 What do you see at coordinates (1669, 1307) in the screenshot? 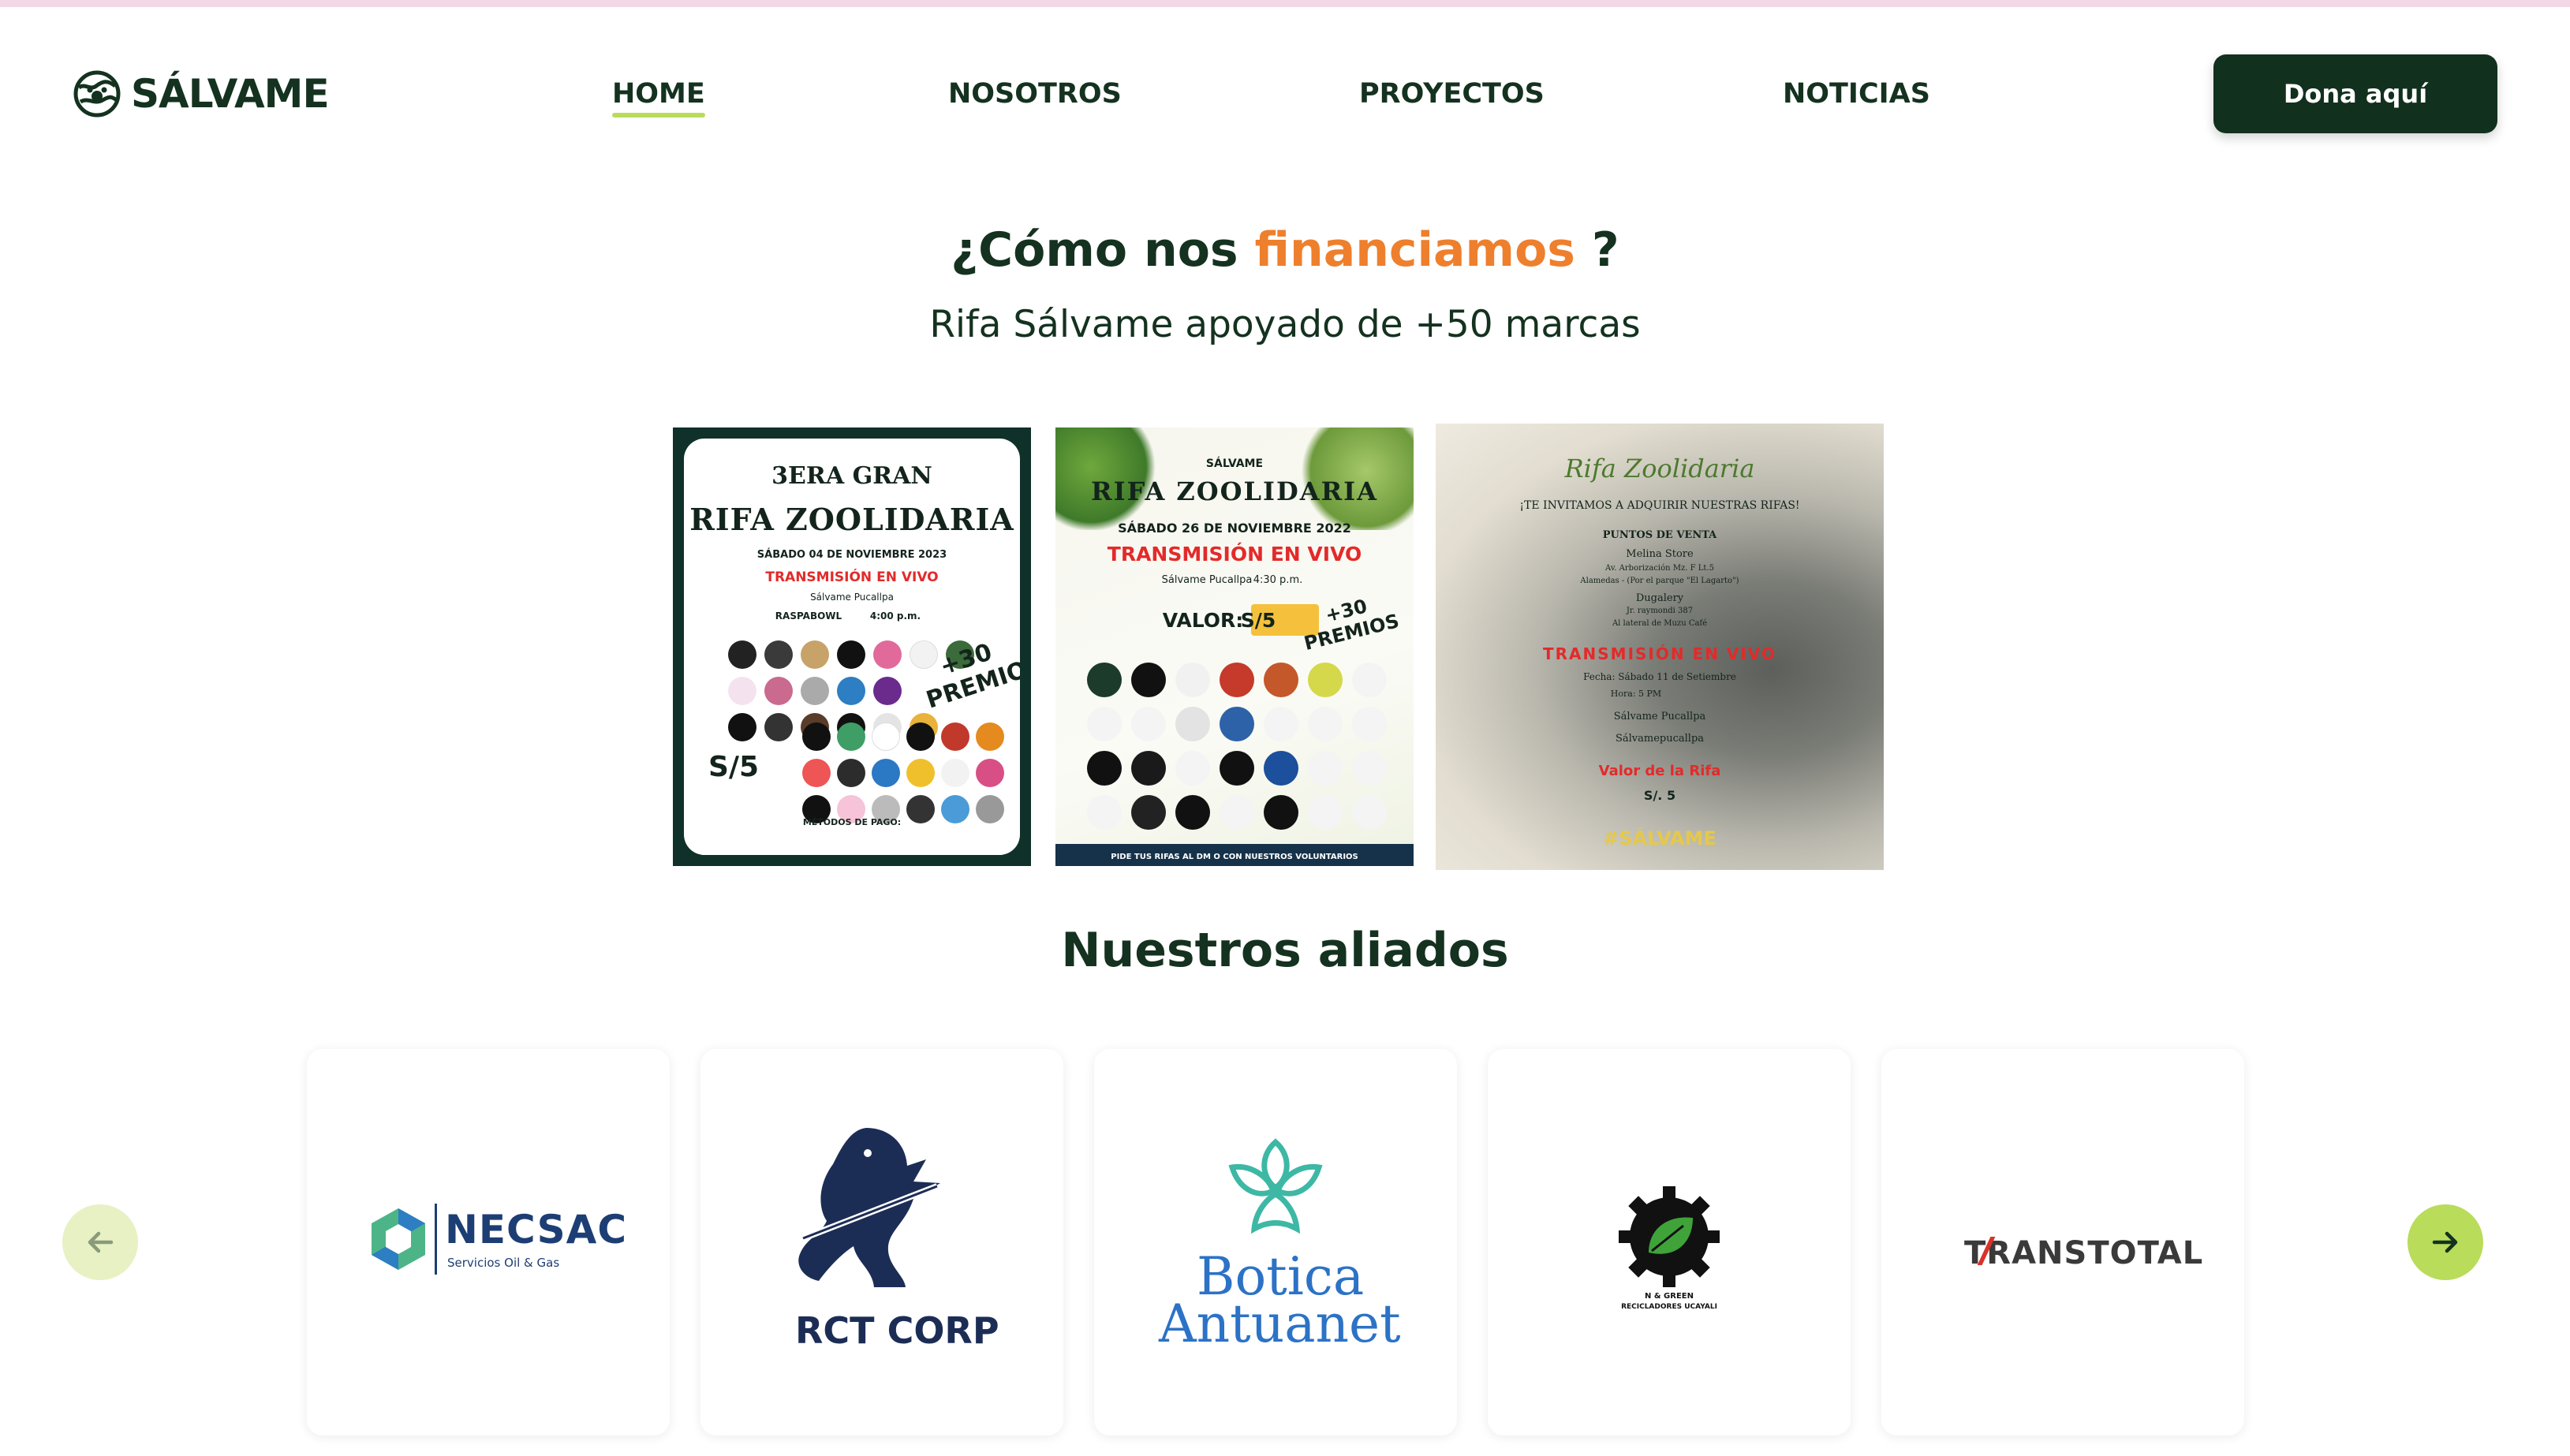
I see `partner-name-line-2: RECICLADORES UCAYALI` at bounding box center [1669, 1307].